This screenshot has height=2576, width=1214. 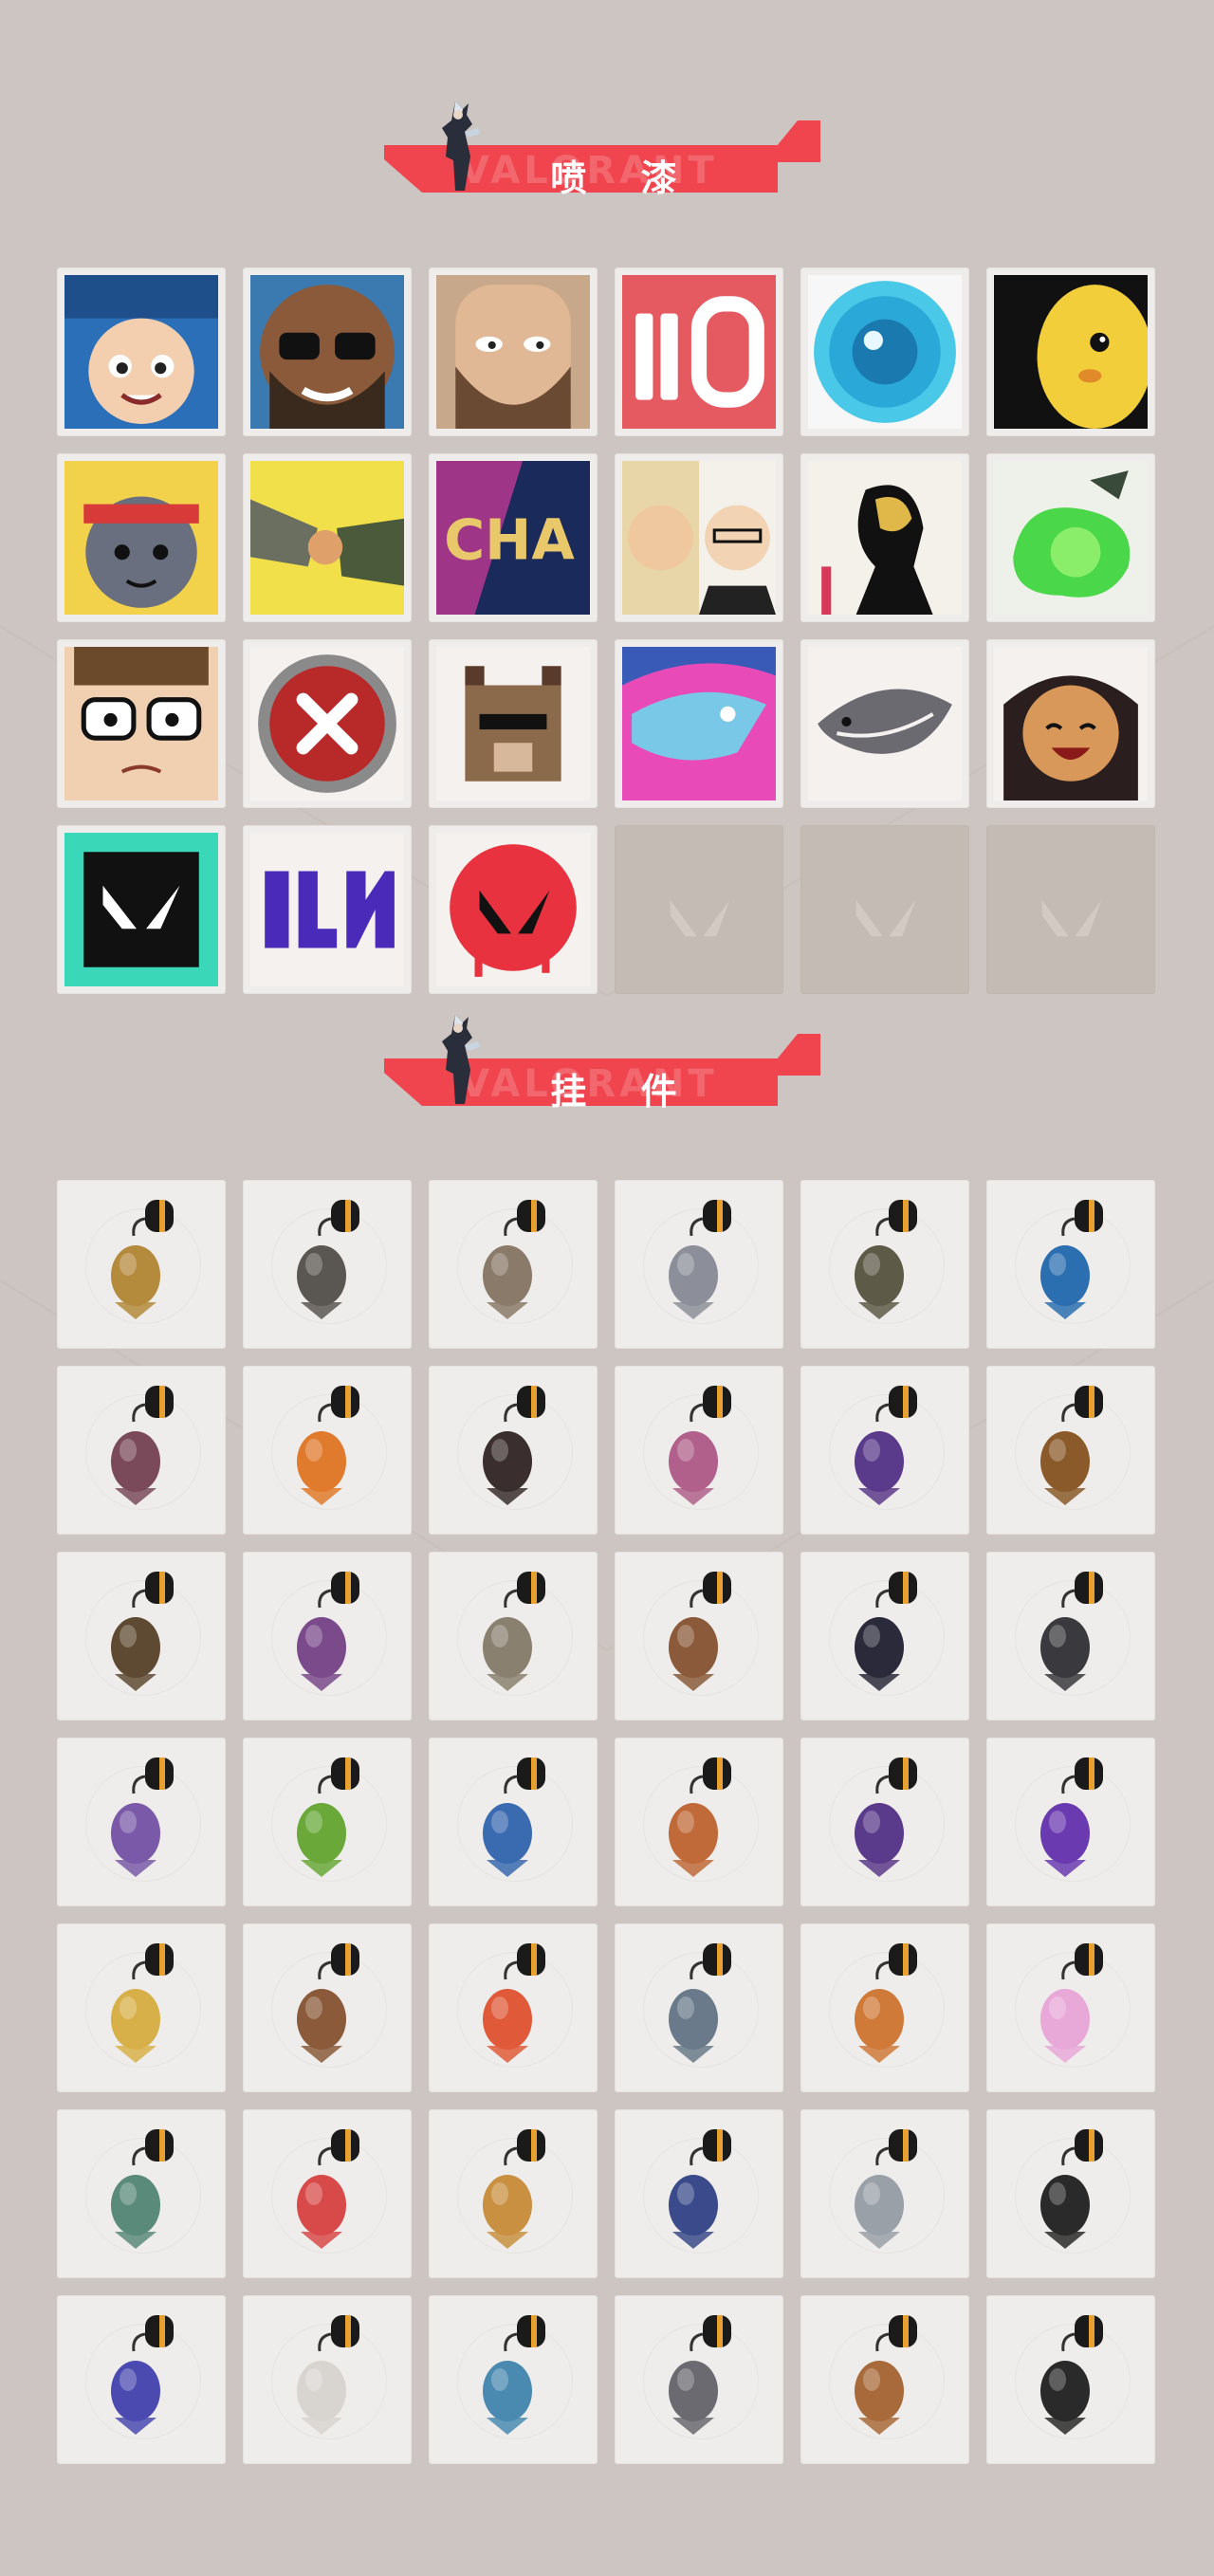 I want to click on hanging-crate-charm-icon, so click(x=699, y=1636).